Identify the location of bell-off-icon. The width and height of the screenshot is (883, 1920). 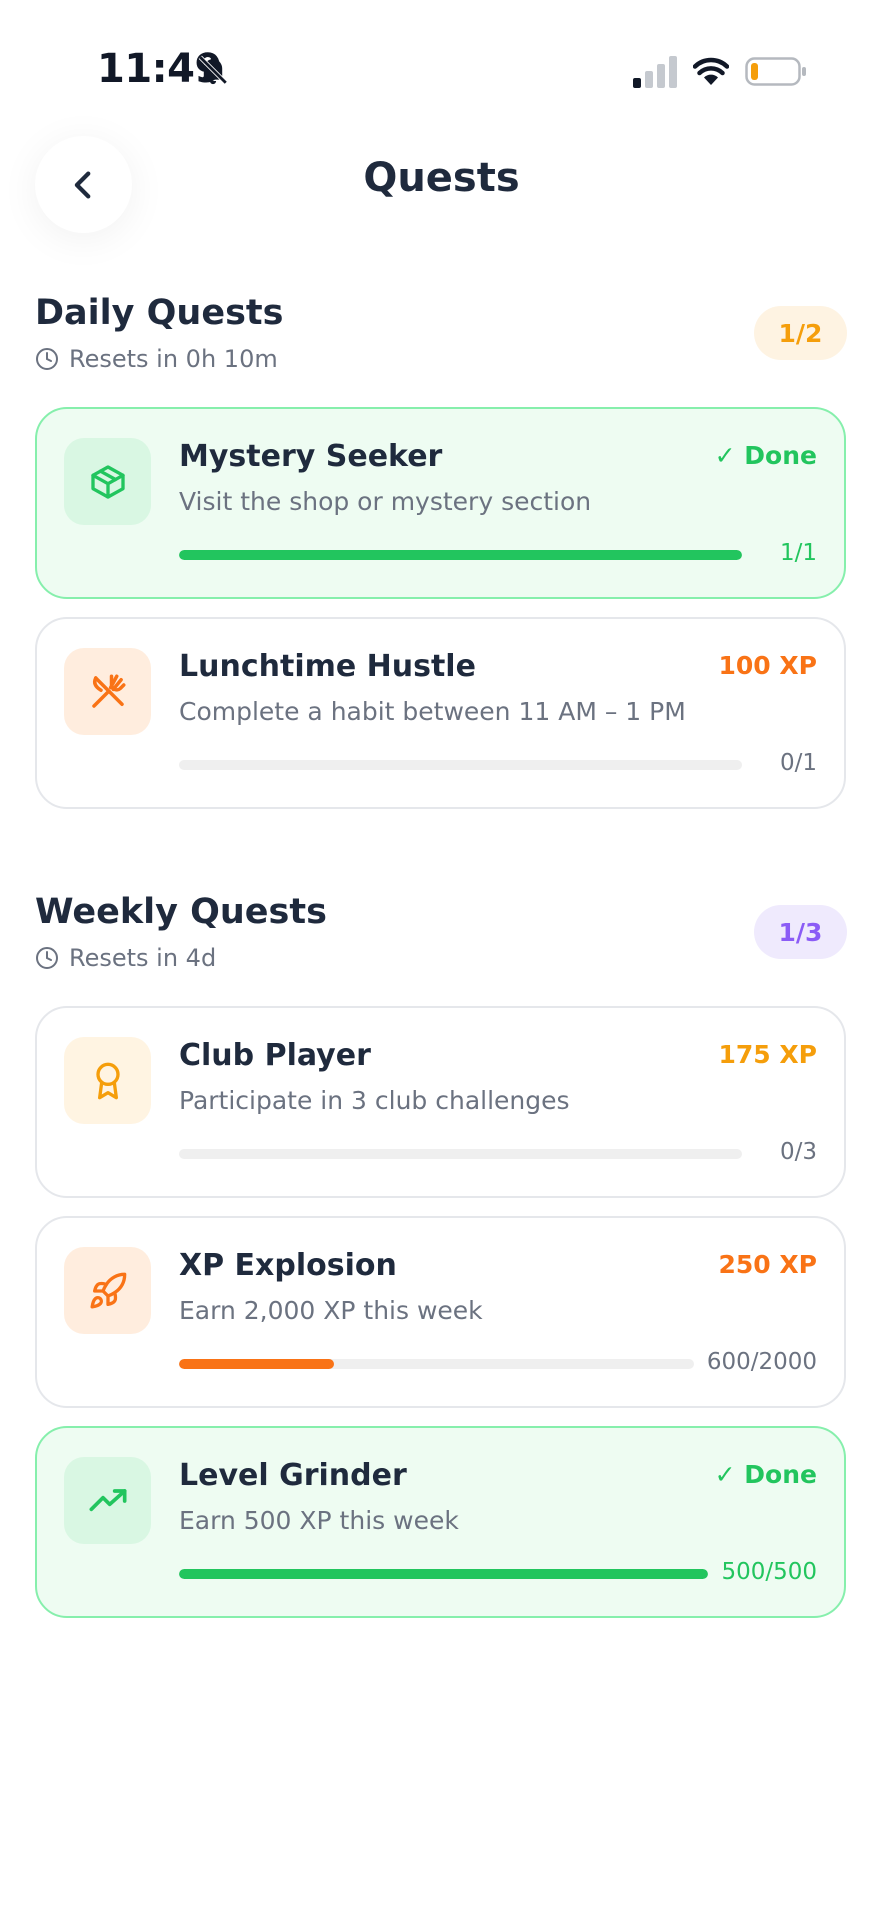
(213, 70).